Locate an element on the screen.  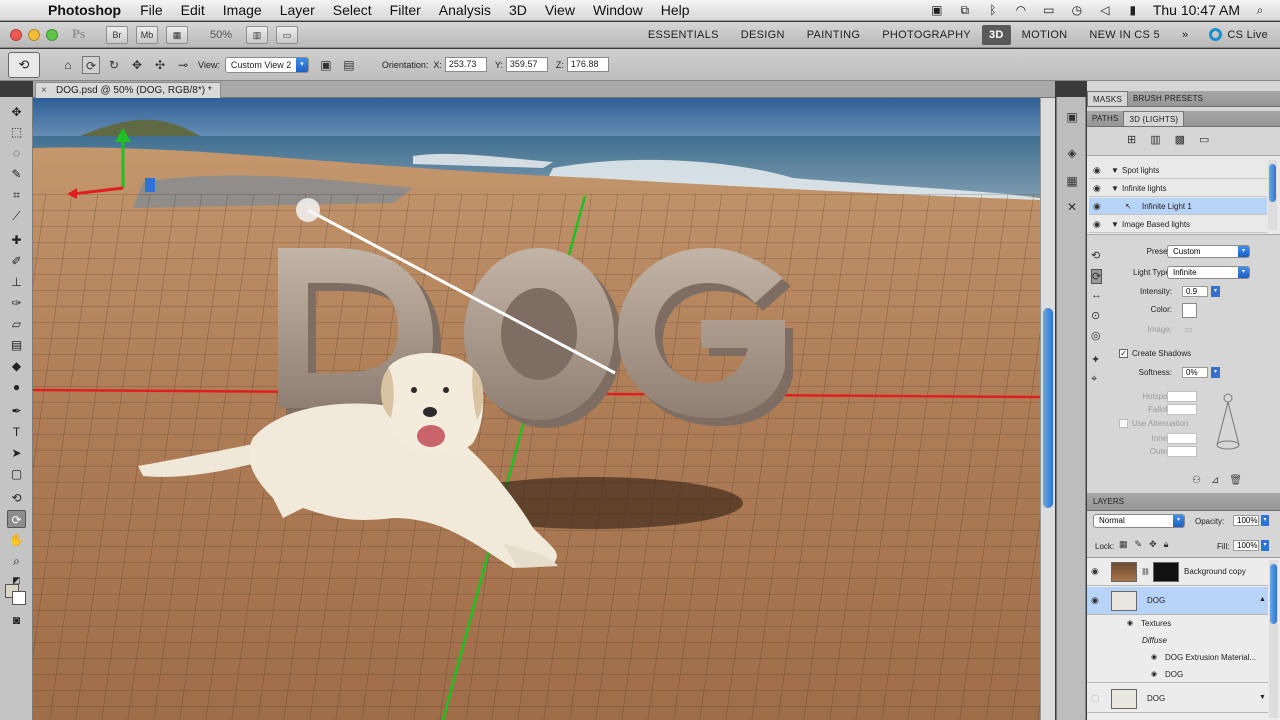
navigator-icon: ▦ is located at coordinates (1072, 181).